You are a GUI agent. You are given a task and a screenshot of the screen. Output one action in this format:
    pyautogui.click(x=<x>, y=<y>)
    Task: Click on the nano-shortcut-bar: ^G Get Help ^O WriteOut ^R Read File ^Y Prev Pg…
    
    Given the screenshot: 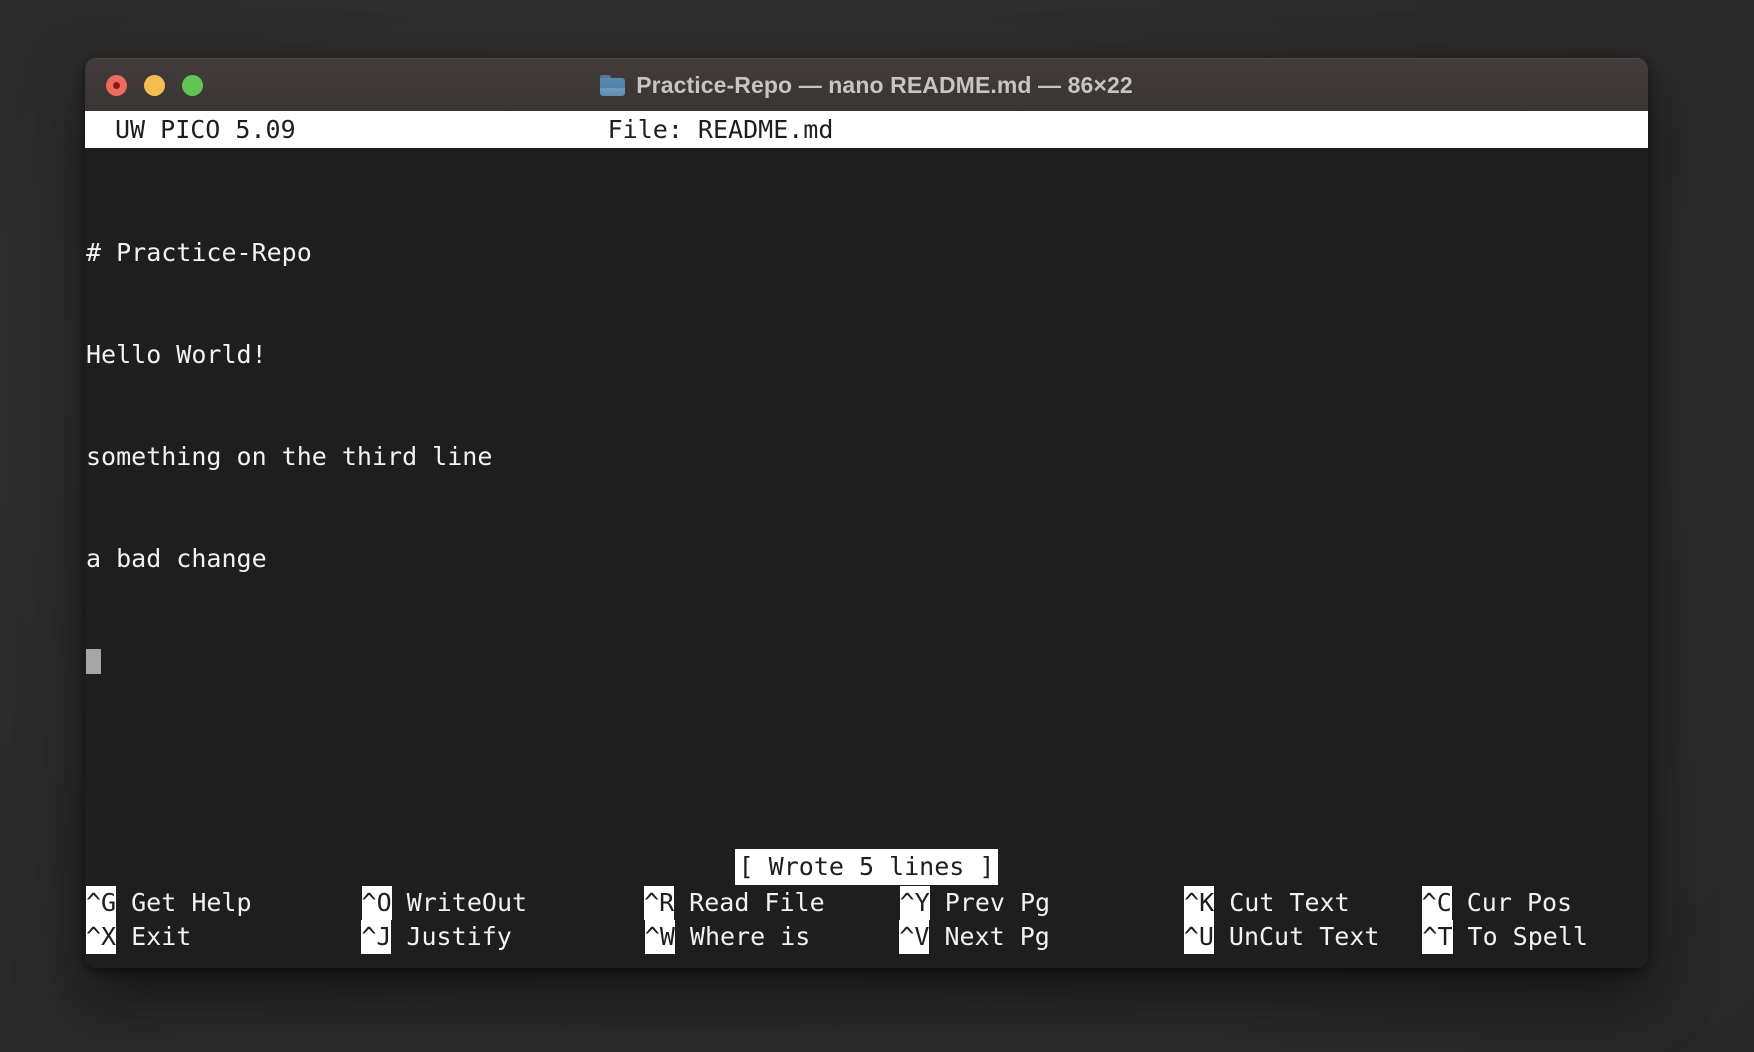 What is the action you would take?
    pyautogui.click(x=866, y=927)
    